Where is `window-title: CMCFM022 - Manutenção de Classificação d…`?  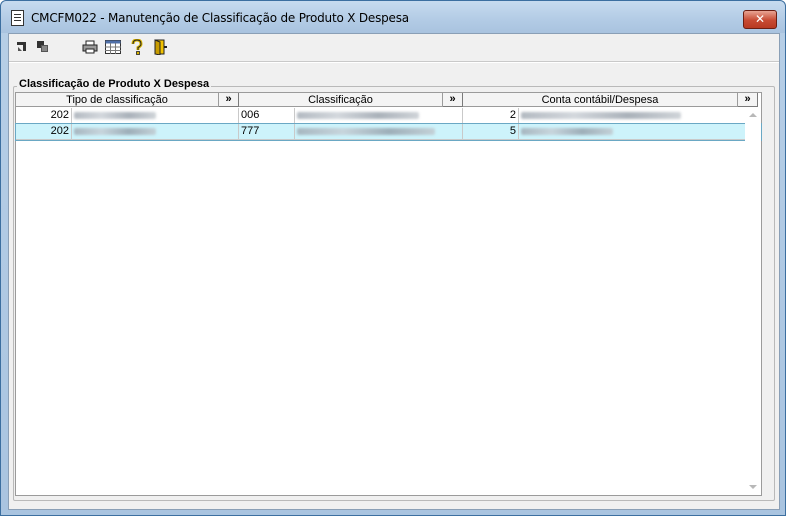
window-title: CMCFM022 - Manutenção de Classificação d… is located at coordinates (220, 18).